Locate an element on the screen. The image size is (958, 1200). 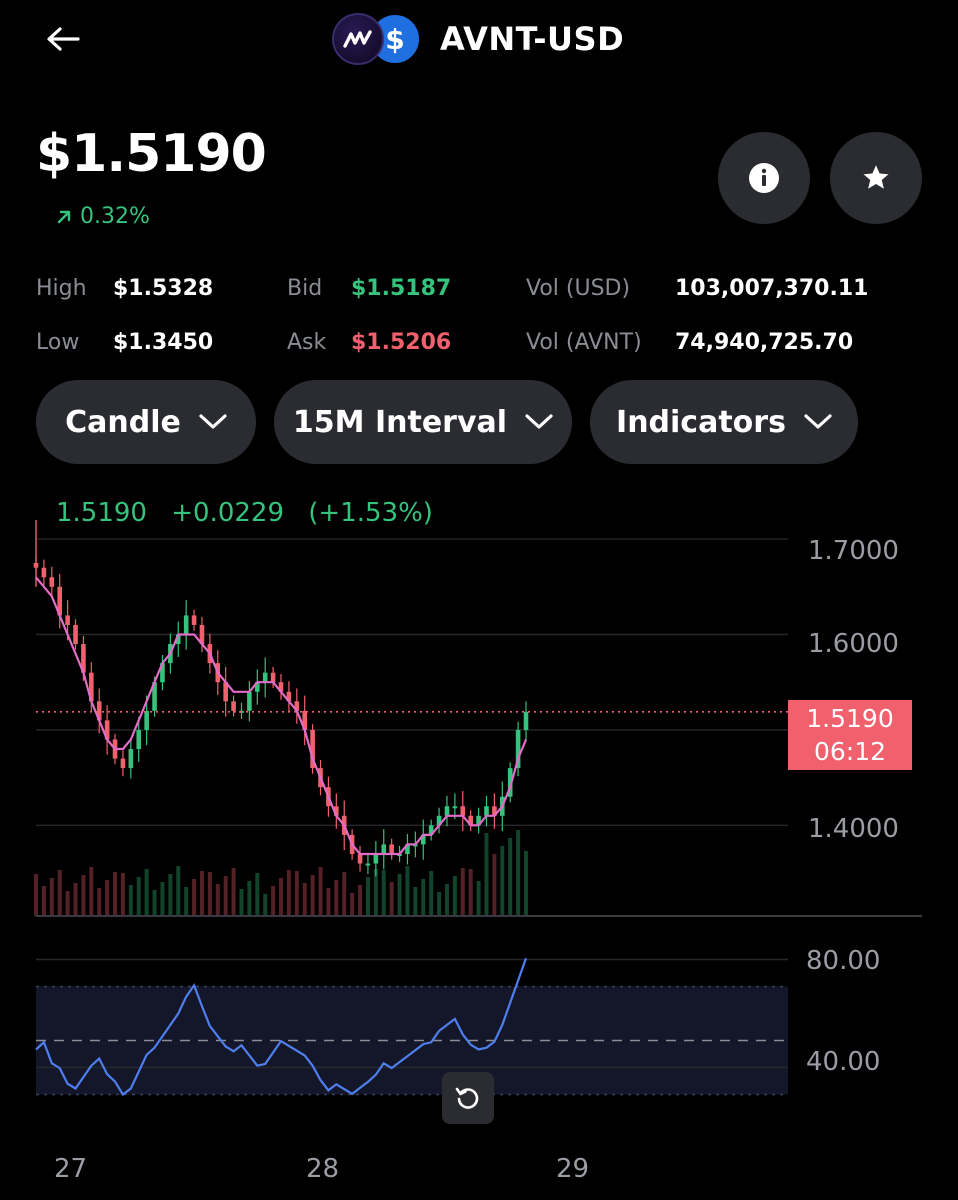
avnt-logo-icon is located at coordinates (358, 39).